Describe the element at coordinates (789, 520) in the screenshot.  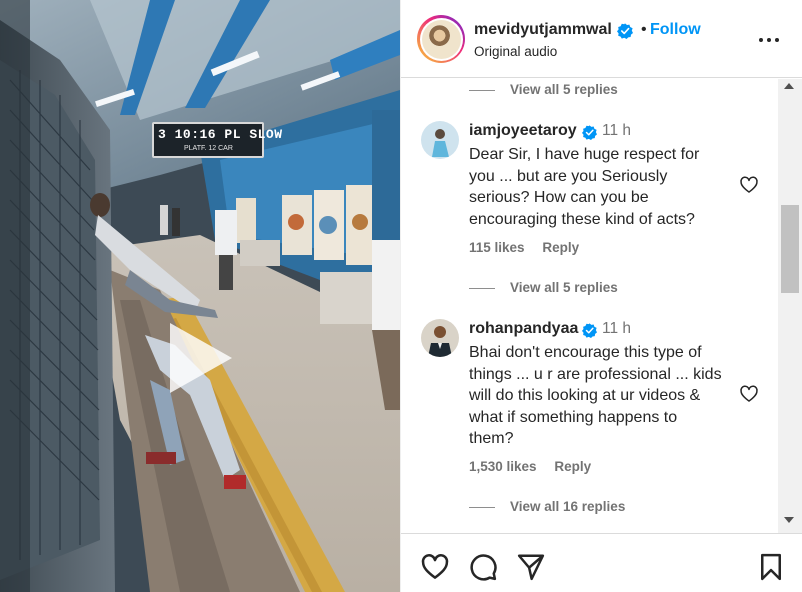
I see `scroll-down-arrow-icon` at that location.